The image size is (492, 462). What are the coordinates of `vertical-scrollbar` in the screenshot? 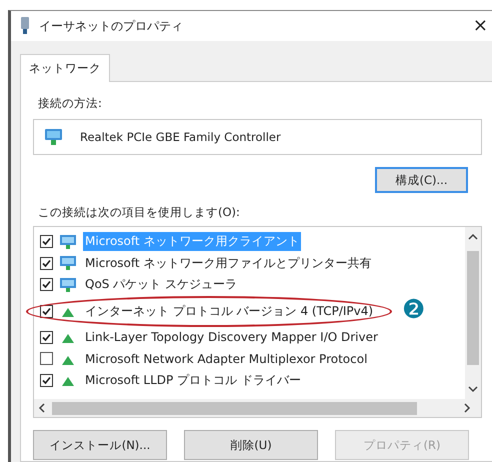 It's located at (473, 313).